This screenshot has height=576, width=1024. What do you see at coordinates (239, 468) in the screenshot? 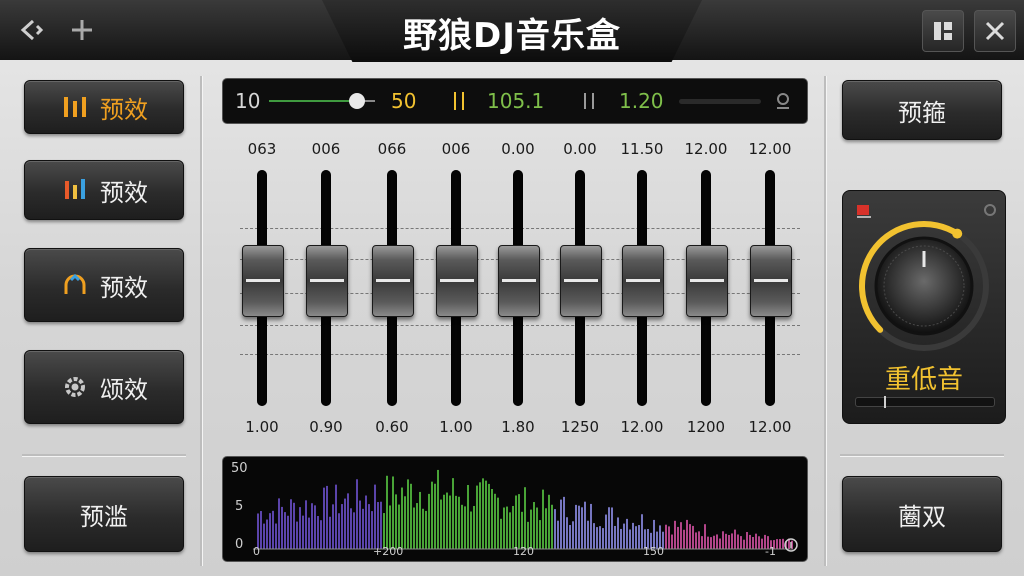
I see `spectrum-y-label-top: 50` at bounding box center [239, 468].